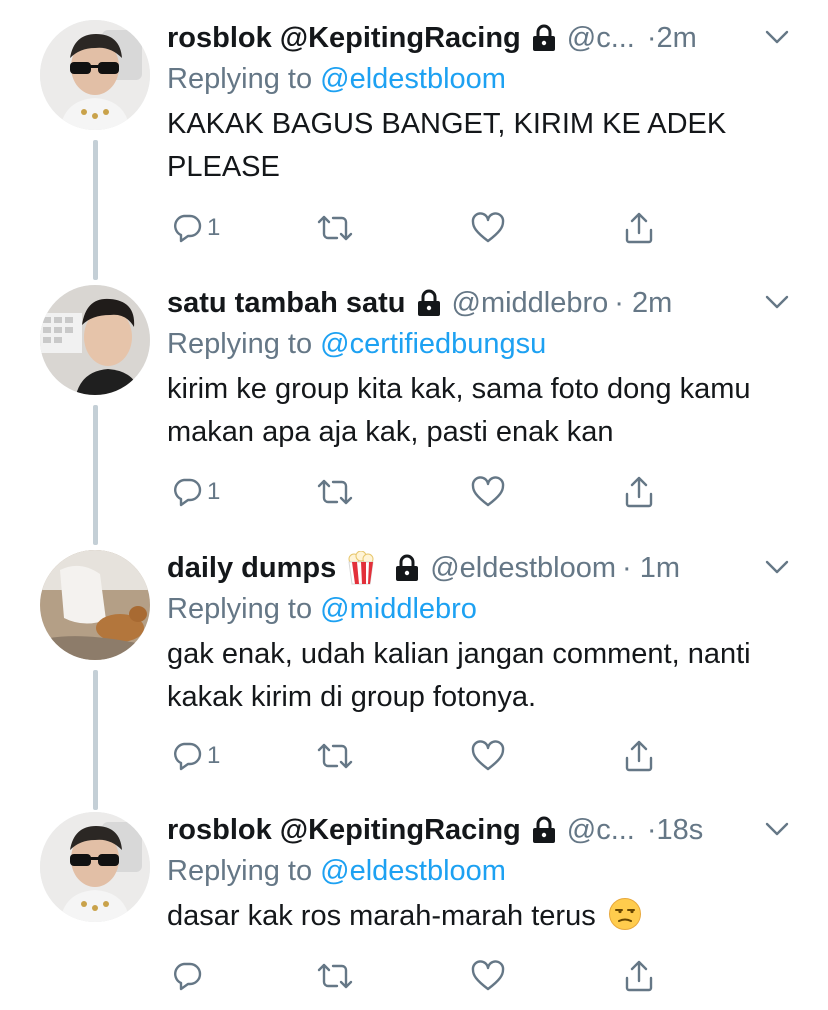  What do you see at coordinates (643, 303) in the screenshot?
I see `timestamp: · 2m` at bounding box center [643, 303].